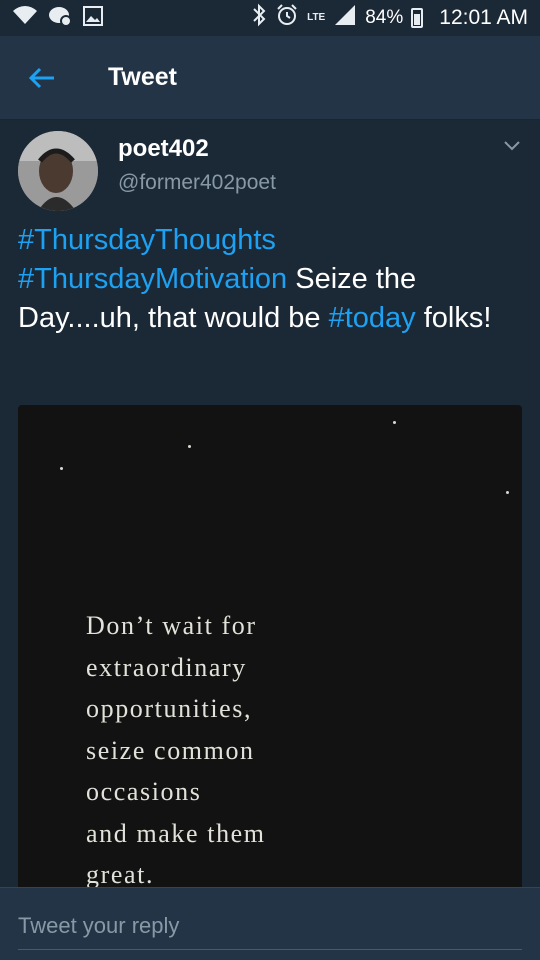 Image resolution: width=540 pixels, height=960 pixels. What do you see at coordinates (512, 145) in the screenshot?
I see `chevron-down-icon` at bounding box center [512, 145].